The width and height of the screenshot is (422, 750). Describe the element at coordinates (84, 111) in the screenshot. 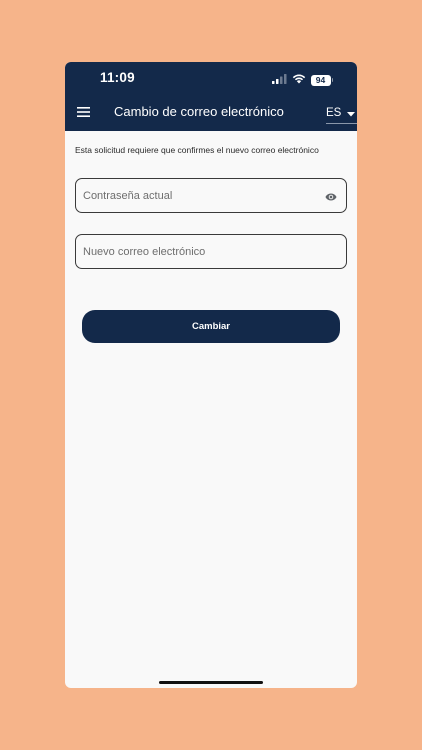

I see `hamburger-menu-icon` at that location.